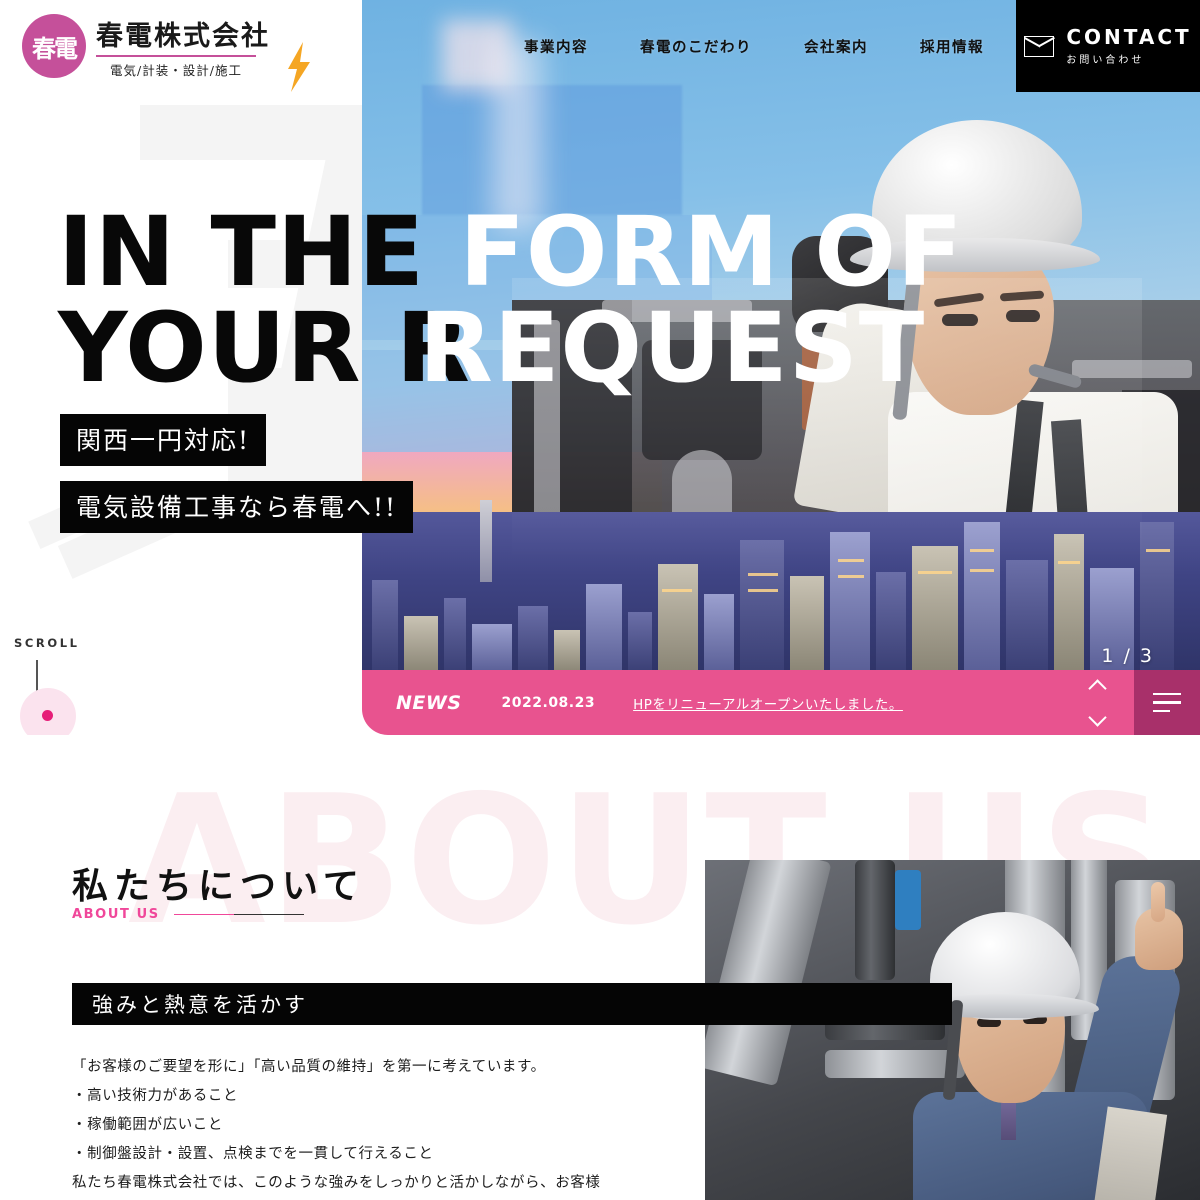 This screenshot has height=1200, width=1200. Describe the element at coordinates (1097, 717) in the screenshot. I see `chevron-down-icon` at that location.